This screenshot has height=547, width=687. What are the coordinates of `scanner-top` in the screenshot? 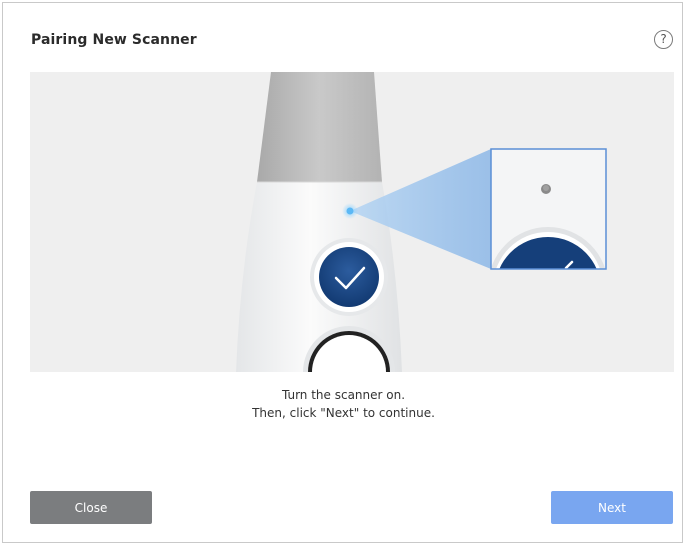 It's located at (319, 127).